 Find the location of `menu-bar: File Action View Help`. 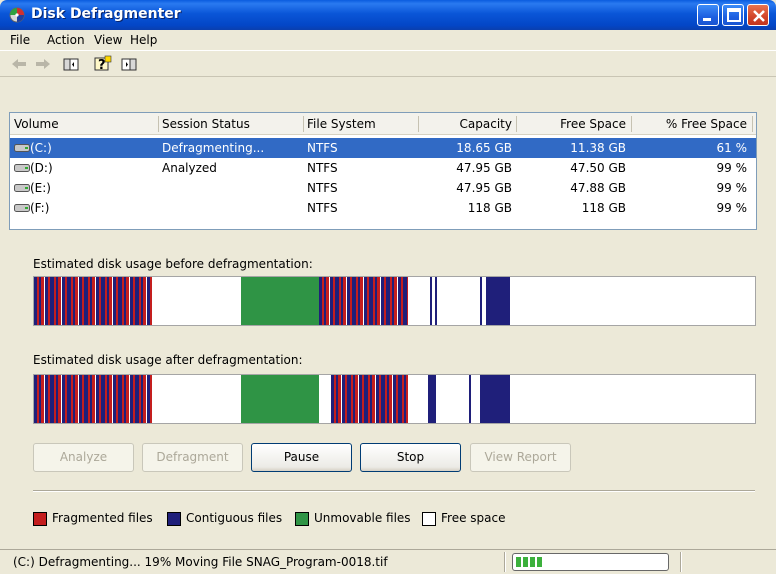

menu-bar: File Action View Help is located at coordinates (388, 40).